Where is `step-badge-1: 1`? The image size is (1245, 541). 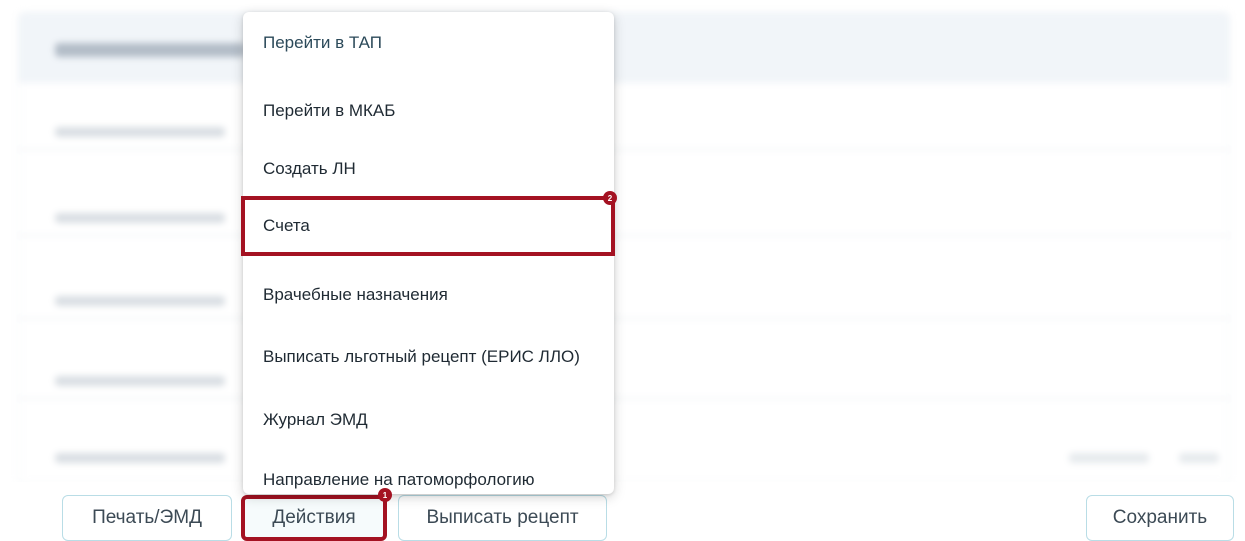 step-badge-1: 1 is located at coordinates (385, 495).